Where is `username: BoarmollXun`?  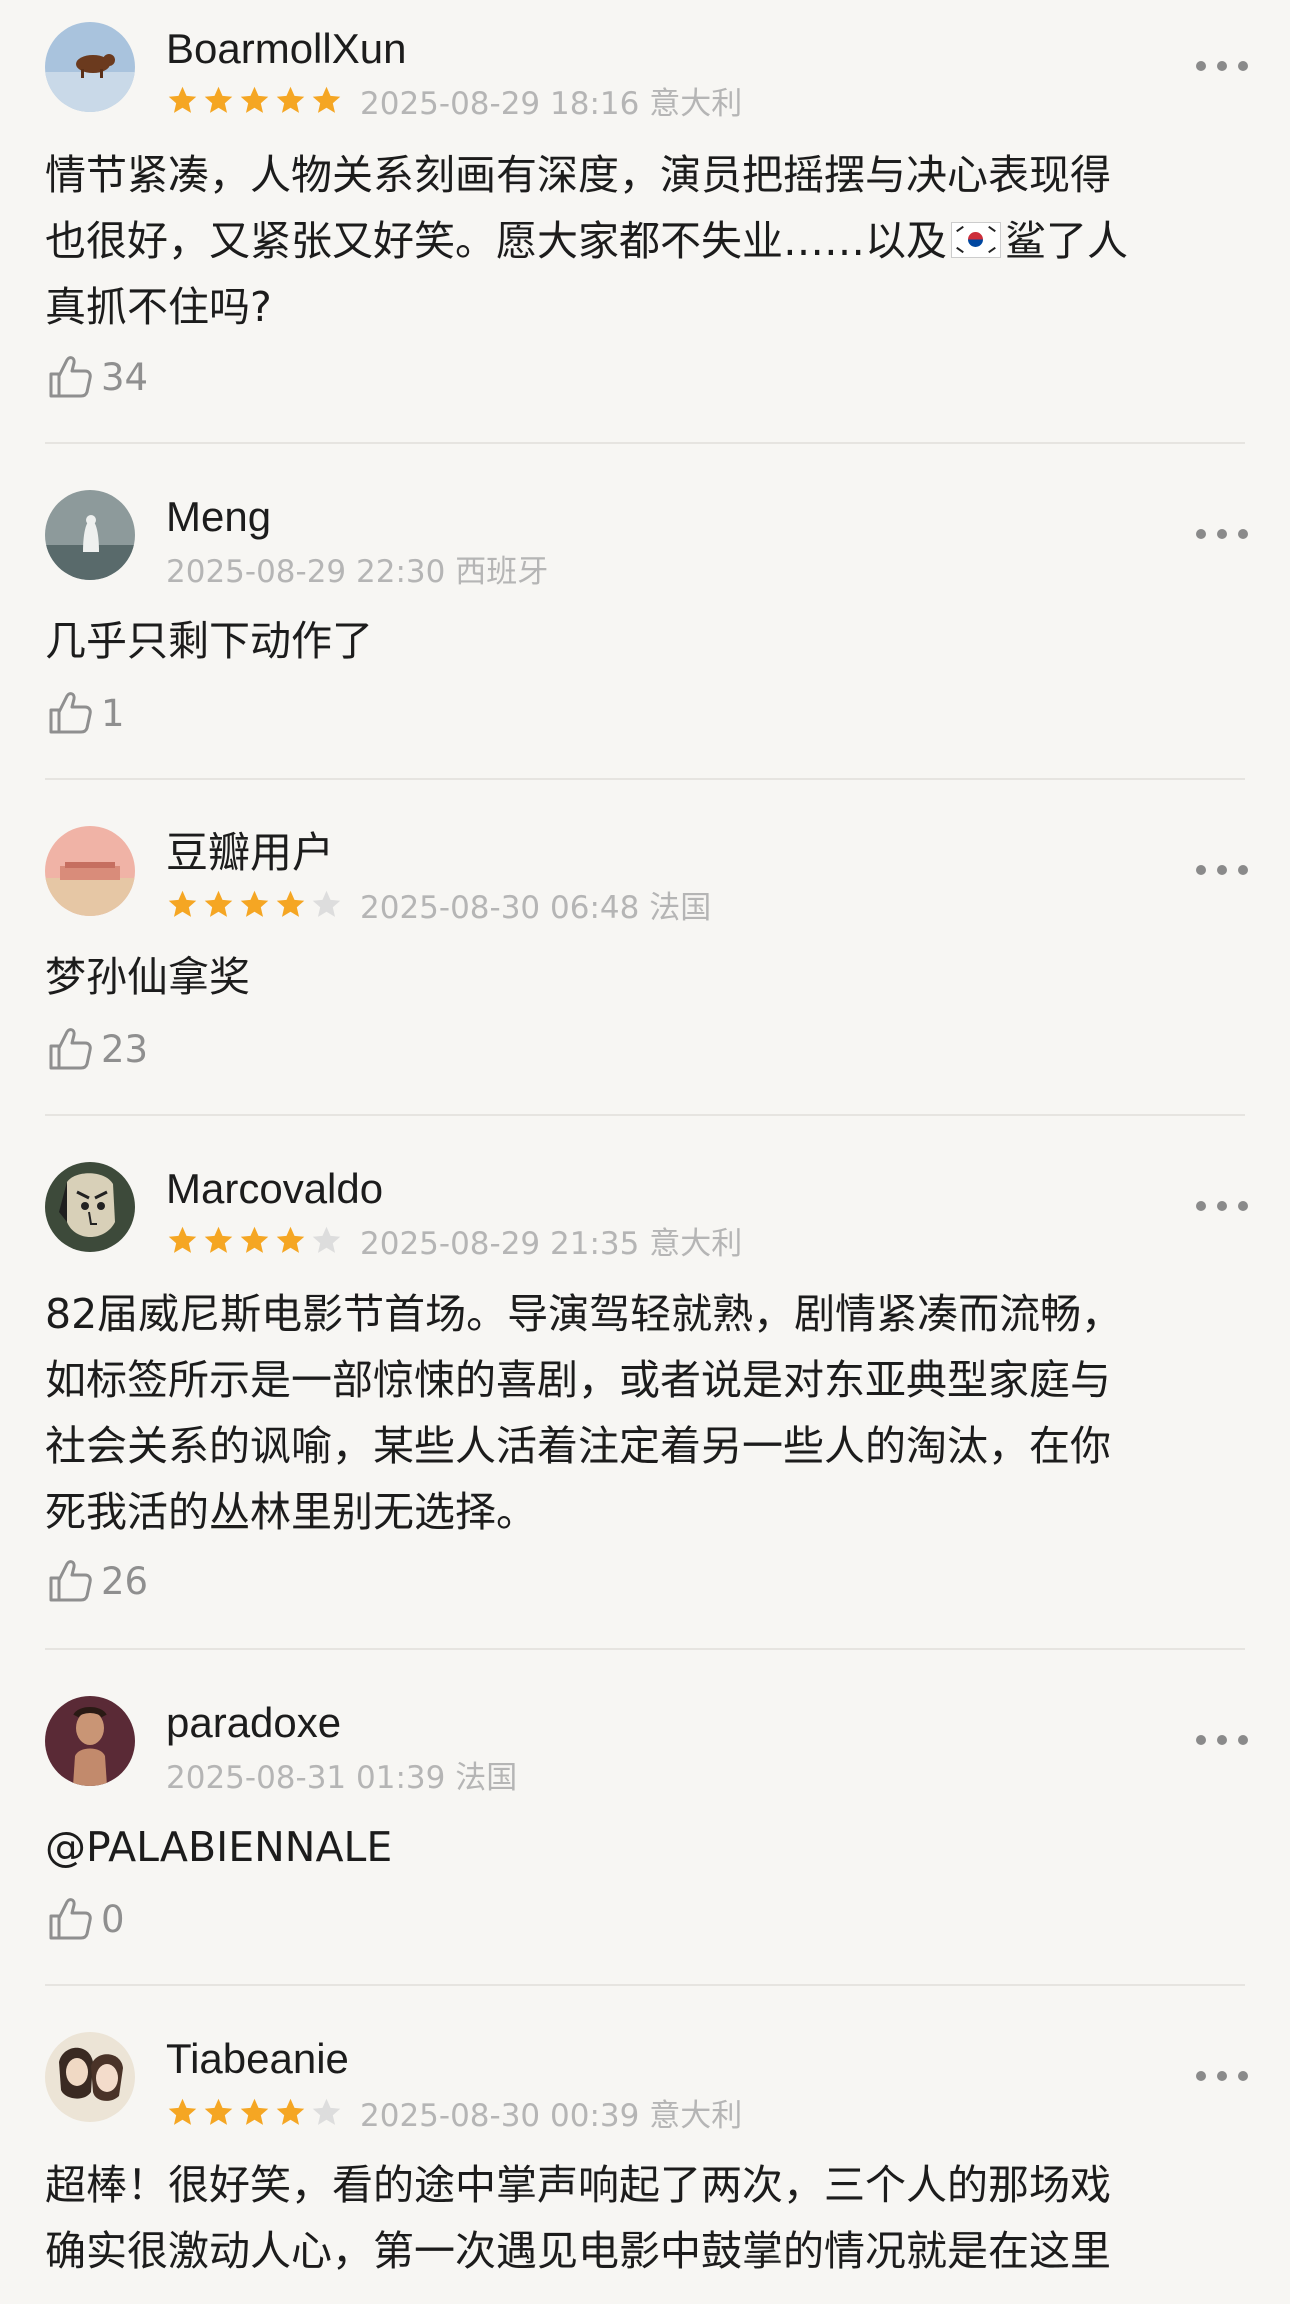
username: BoarmollXun is located at coordinates (286, 49).